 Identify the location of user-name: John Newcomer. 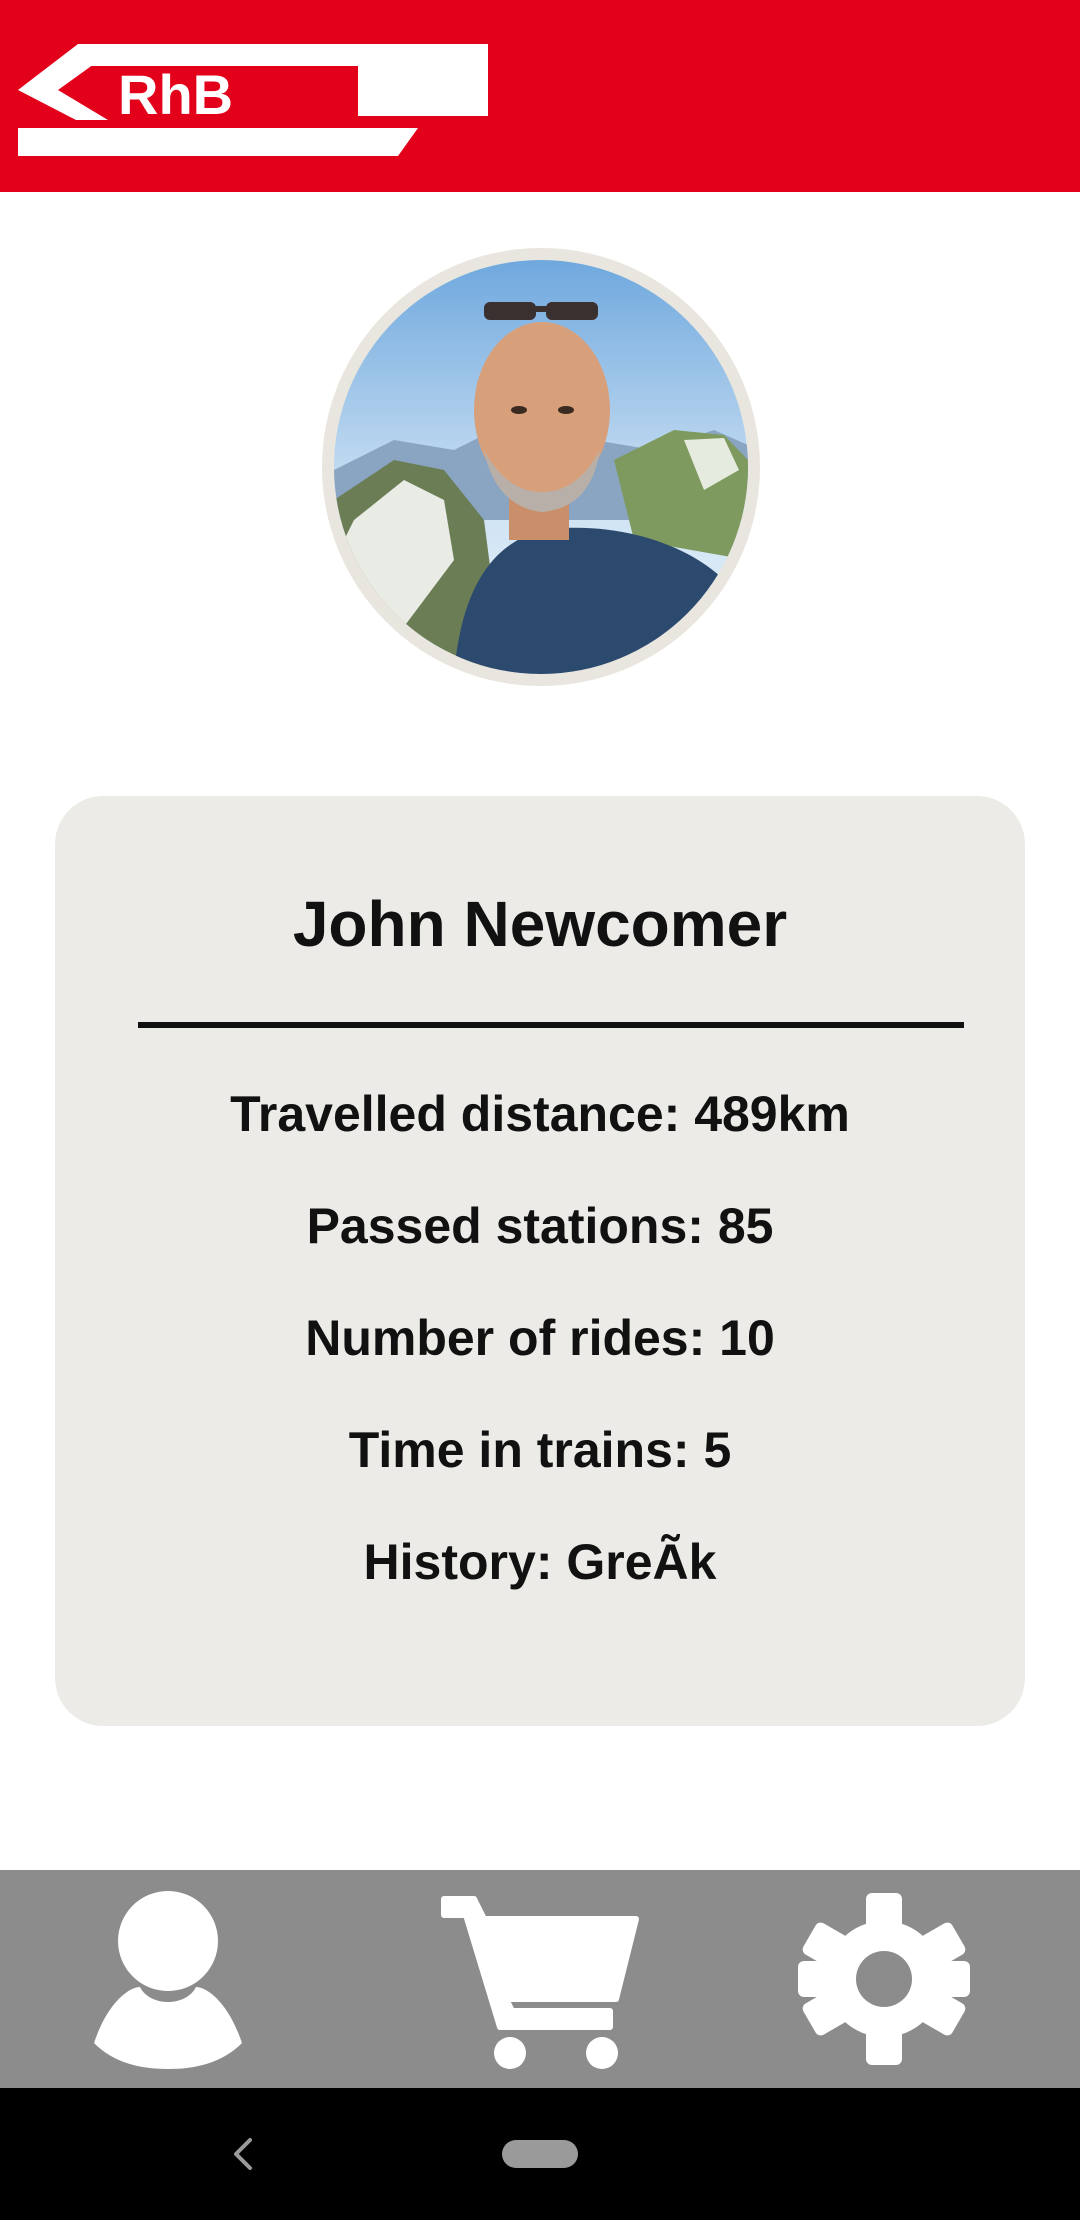
(540, 924).